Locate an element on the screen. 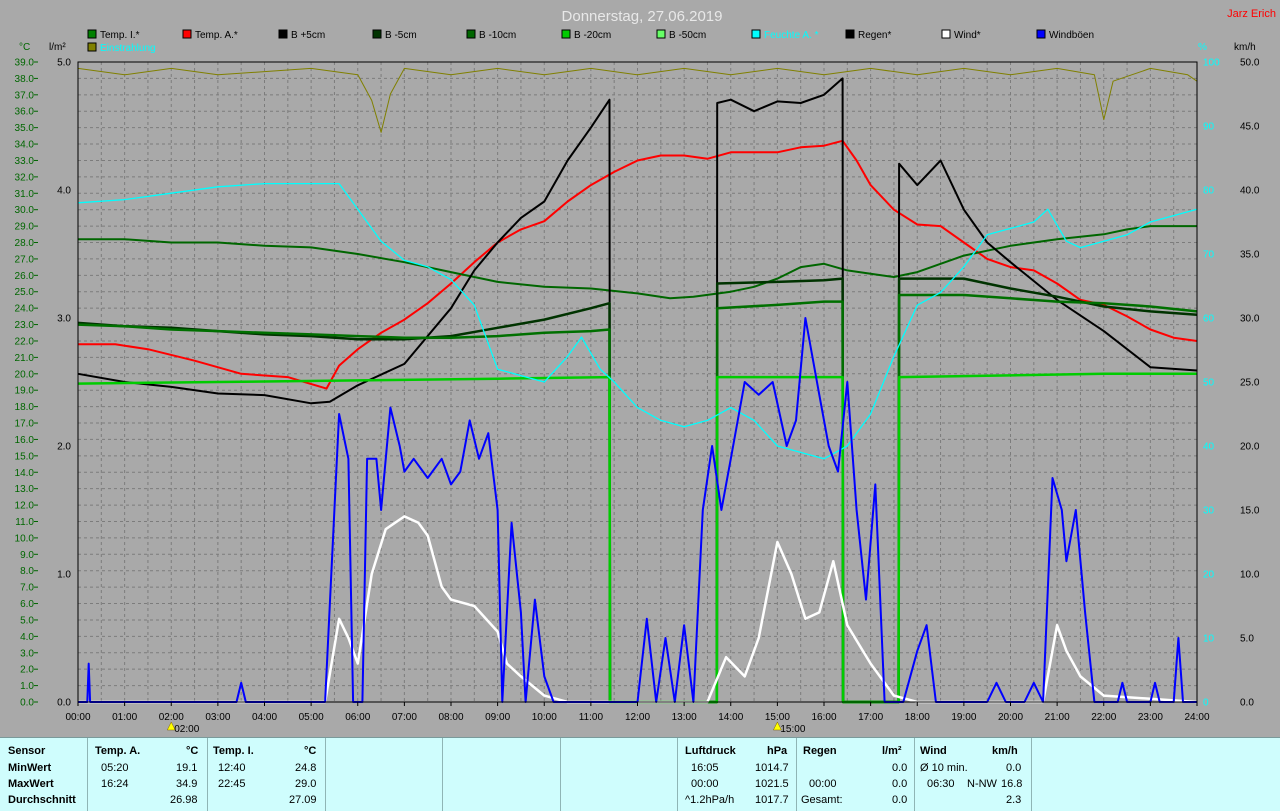 This screenshot has width=1280, height=811. pressure-min-time: 16:05 is located at coordinates (705, 768).